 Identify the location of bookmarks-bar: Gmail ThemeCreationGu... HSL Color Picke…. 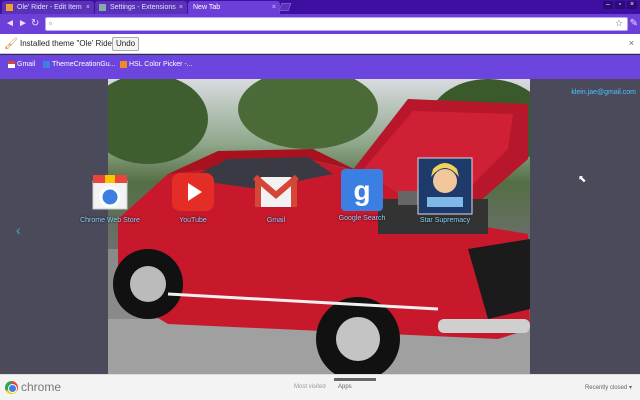
(320, 67).